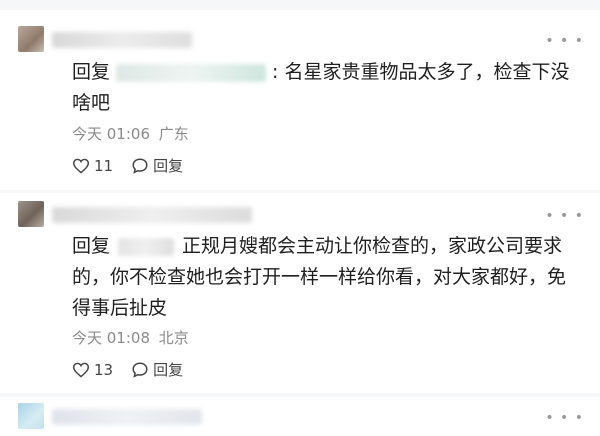 Image resolution: width=600 pixels, height=436 pixels. What do you see at coordinates (111, 338) in the screenshot?
I see `comment-time: 今天 01:08` at bounding box center [111, 338].